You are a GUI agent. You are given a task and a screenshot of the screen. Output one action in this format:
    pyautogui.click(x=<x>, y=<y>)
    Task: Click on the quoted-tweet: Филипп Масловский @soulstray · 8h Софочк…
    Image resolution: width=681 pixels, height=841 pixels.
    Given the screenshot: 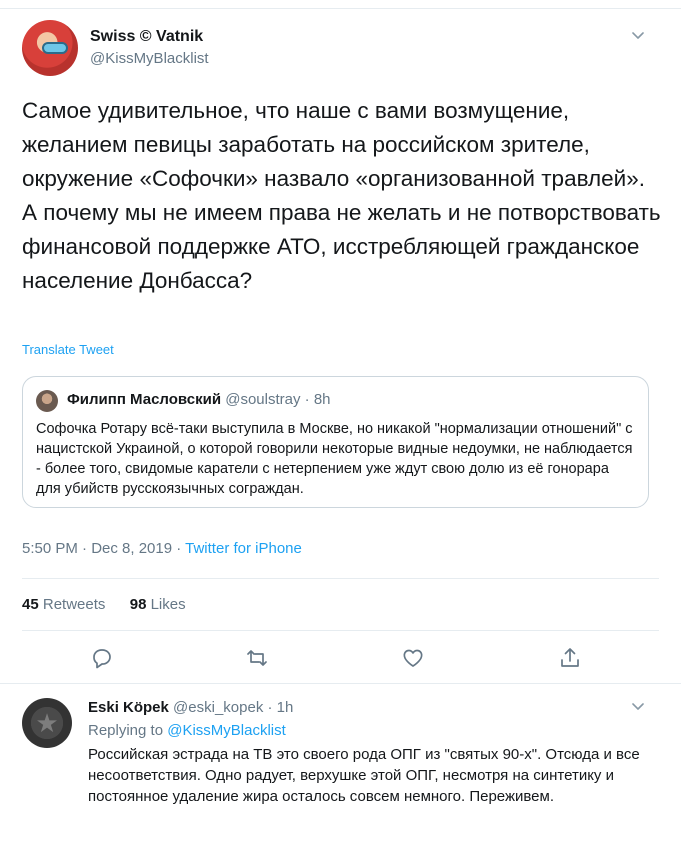 What is the action you would take?
    pyautogui.click(x=335, y=442)
    